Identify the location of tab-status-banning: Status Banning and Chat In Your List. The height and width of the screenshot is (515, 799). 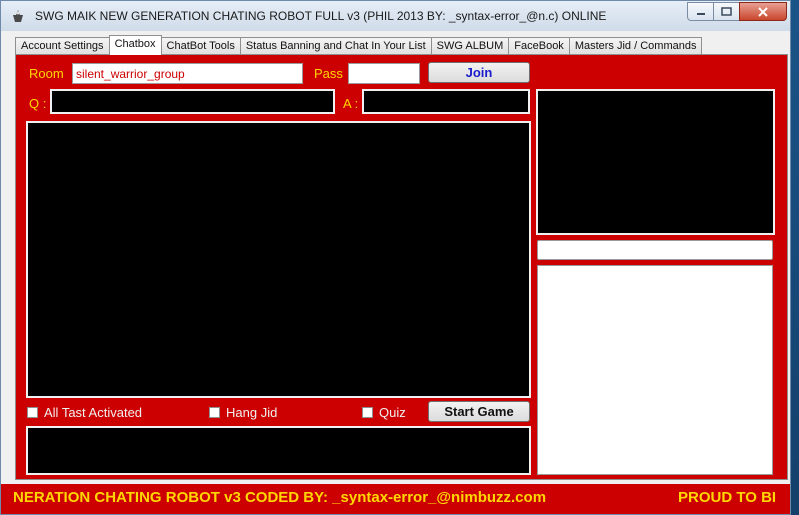
(335, 45).